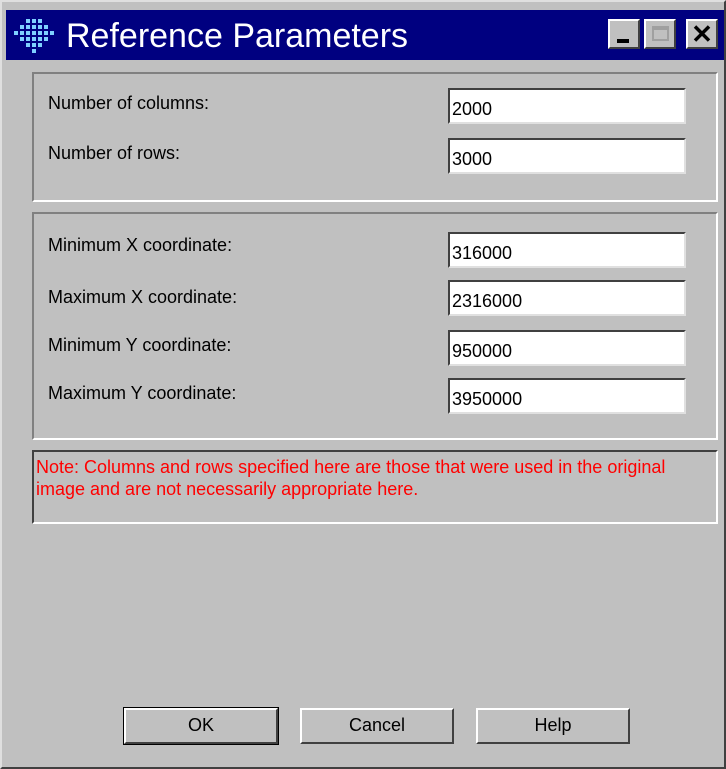  What do you see at coordinates (140, 245) in the screenshot?
I see `min-x-label: Minimum X coordinate:` at bounding box center [140, 245].